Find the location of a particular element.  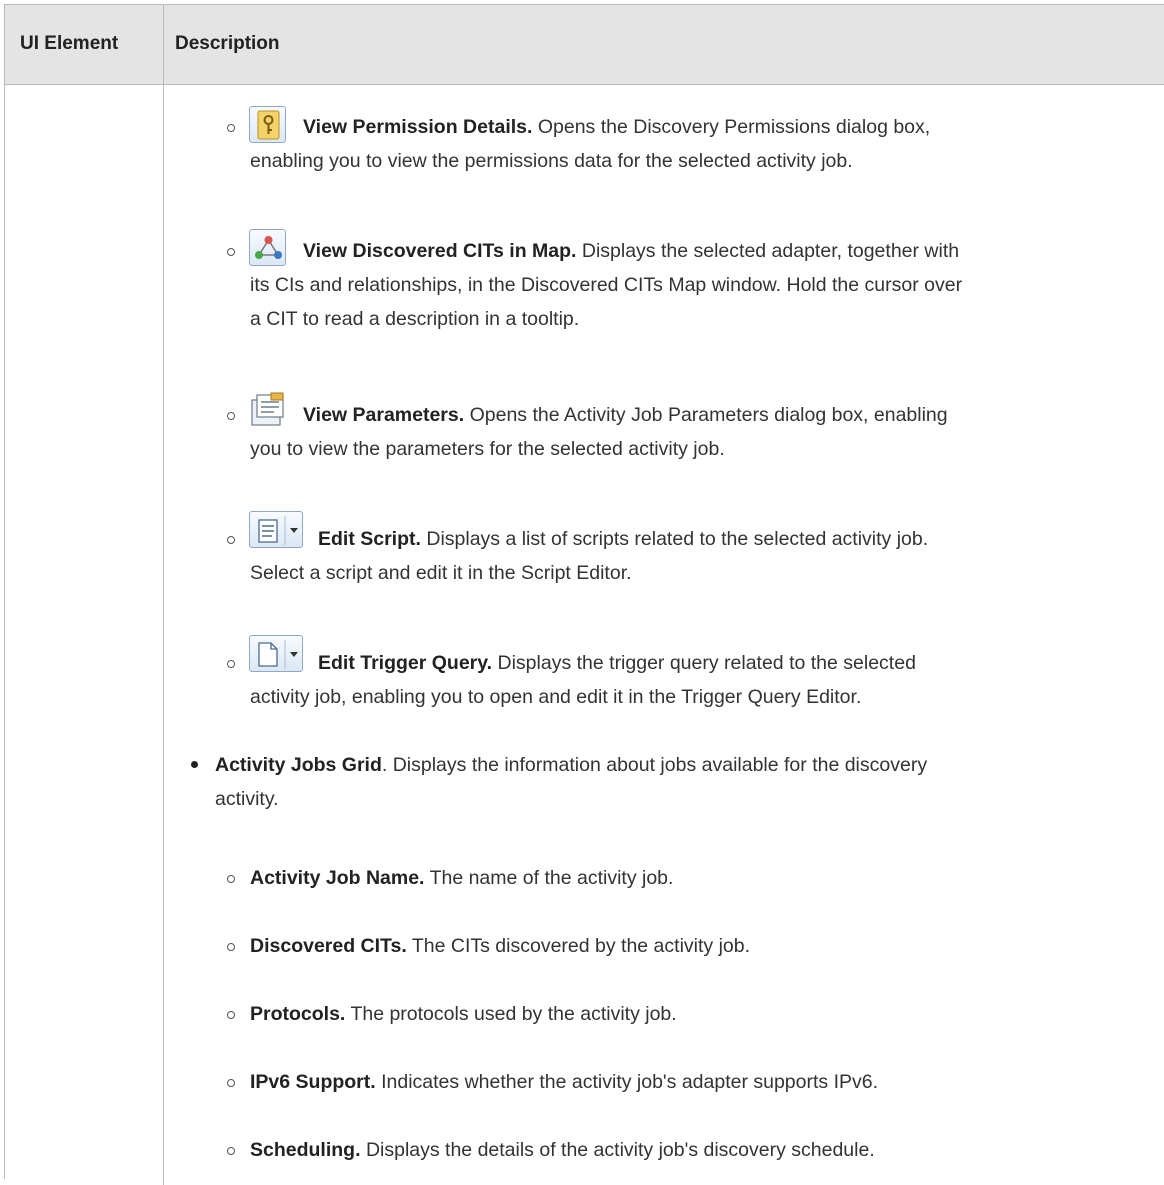

section-desc-line: activity. is located at coordinates (247, 799).